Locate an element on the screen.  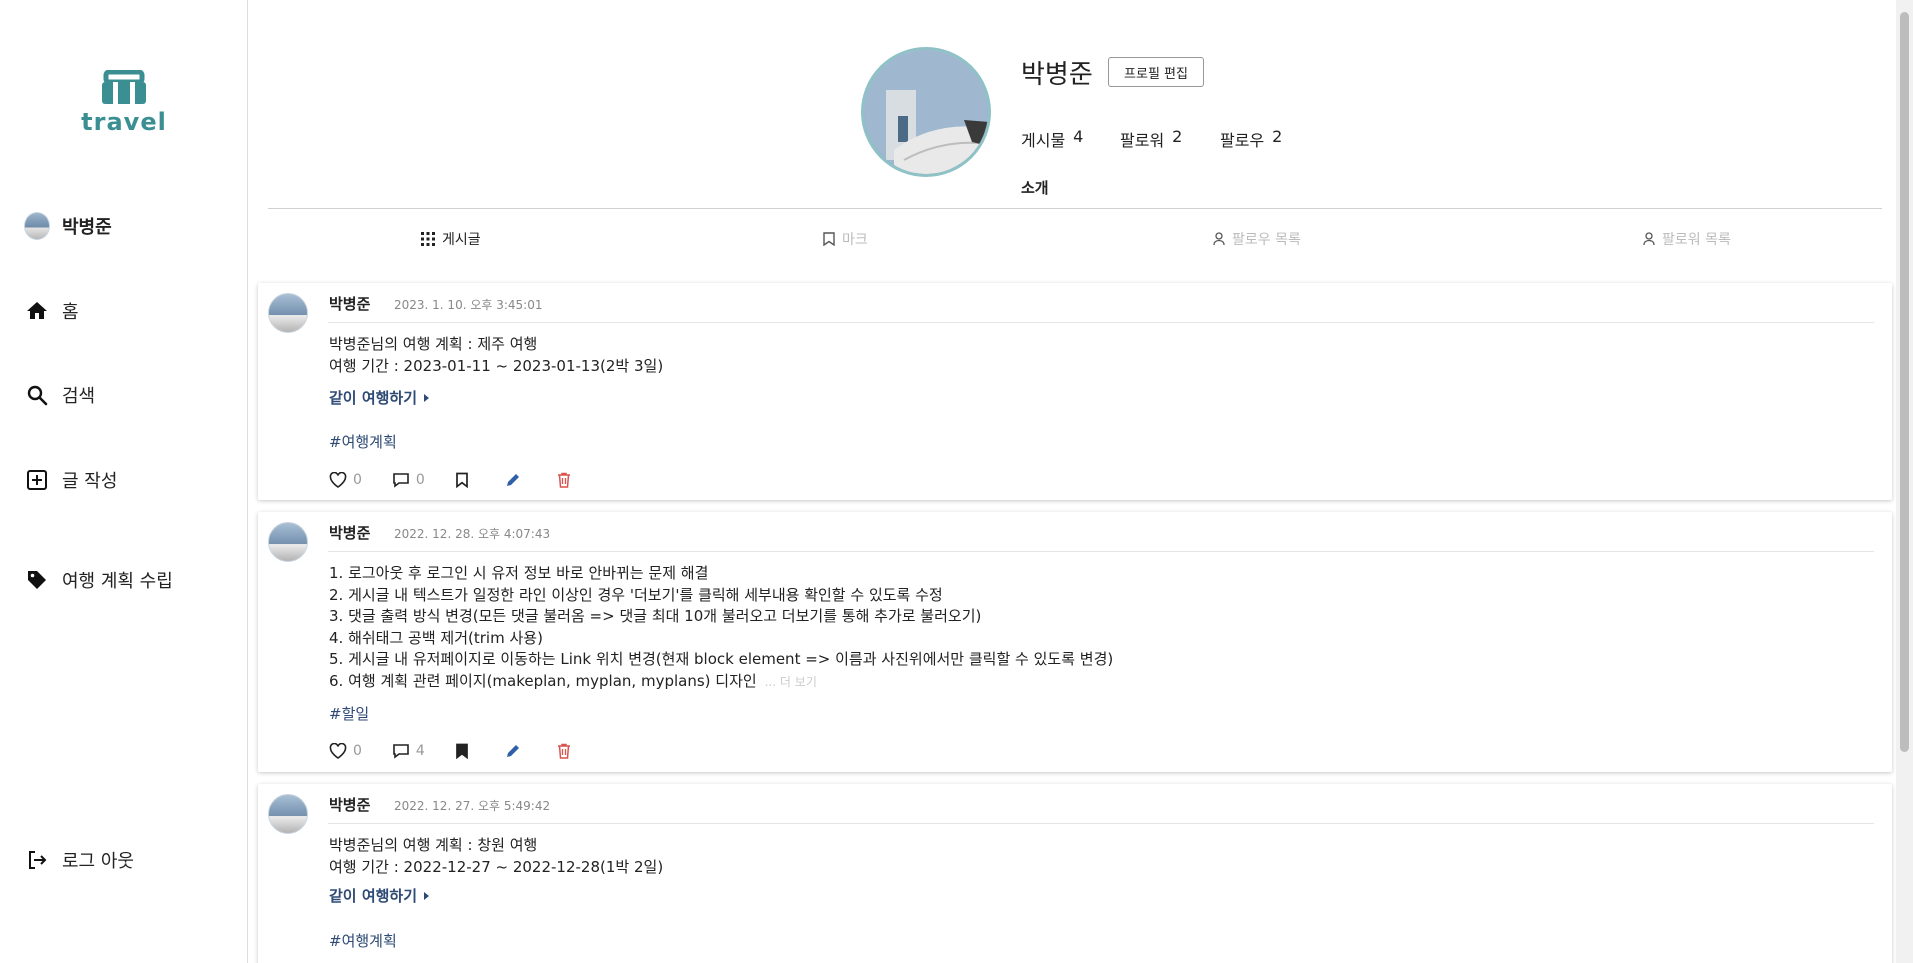
scrollbar is located at coordinates (1904, 481).